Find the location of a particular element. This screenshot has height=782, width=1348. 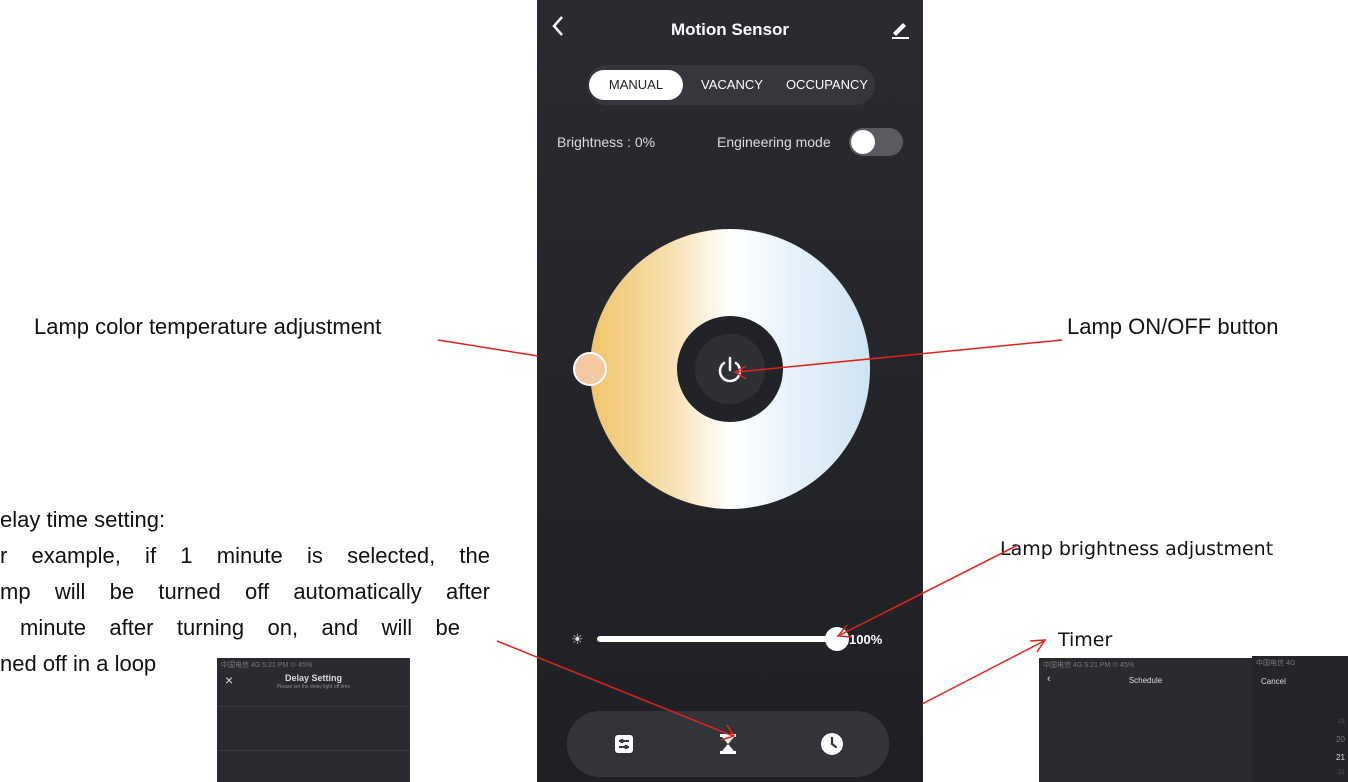

annotation-color-temperature: Lamp color temperature adjustment is located at coordinates (208, 326).